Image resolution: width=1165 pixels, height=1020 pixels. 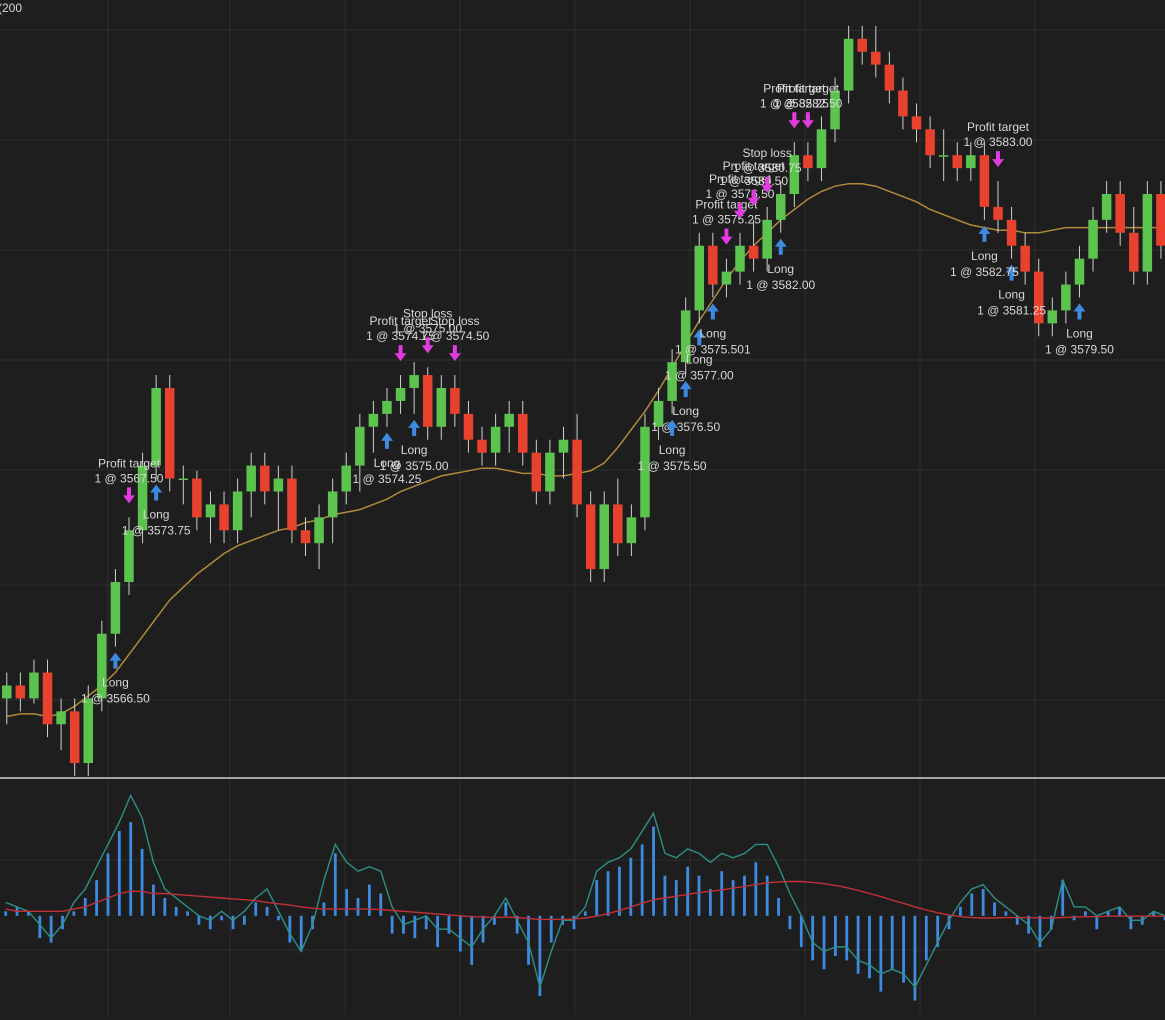 I want to click on trade-price: 1 @ 3580.75, so click(x=767, y=168).